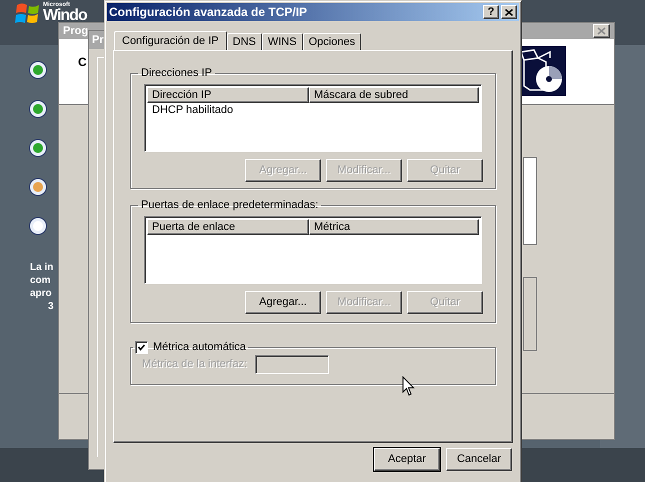  I want to click on tab: WINS, so click(282, 41).